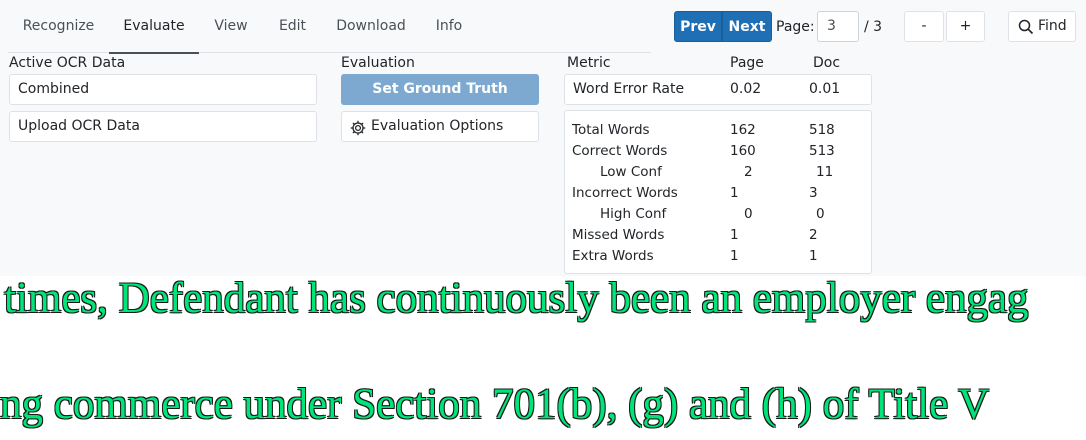 This screenshot has height=440, width=1086. What do you see at coordinates (631, 172) in the screenshot?
I see `stat-label: Low Conf` at bounding box center [631, 172].